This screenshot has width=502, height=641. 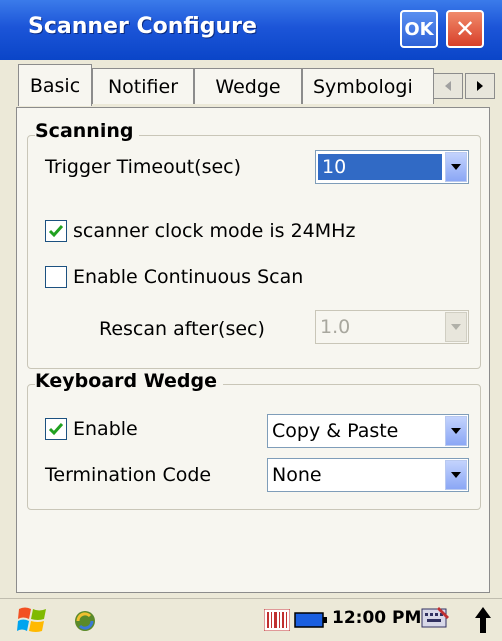 I want to click on windows-logo-icon, so click(x=31, y=619).